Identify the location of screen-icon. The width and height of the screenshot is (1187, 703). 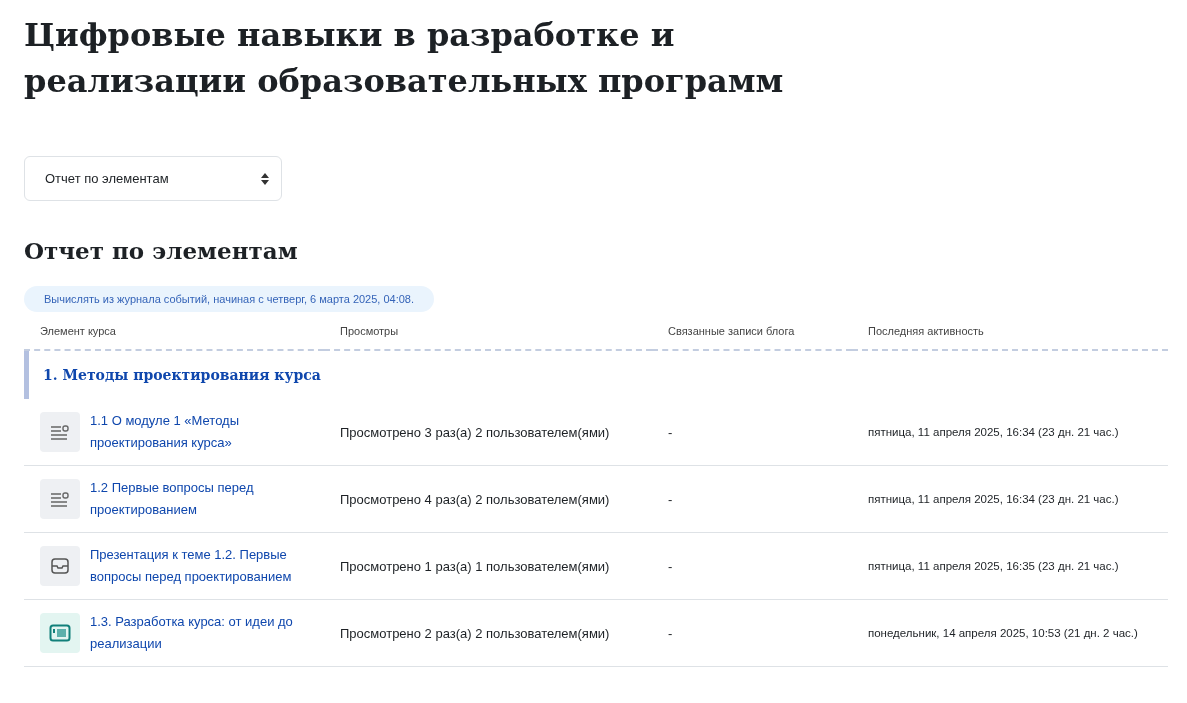
(60, 633).